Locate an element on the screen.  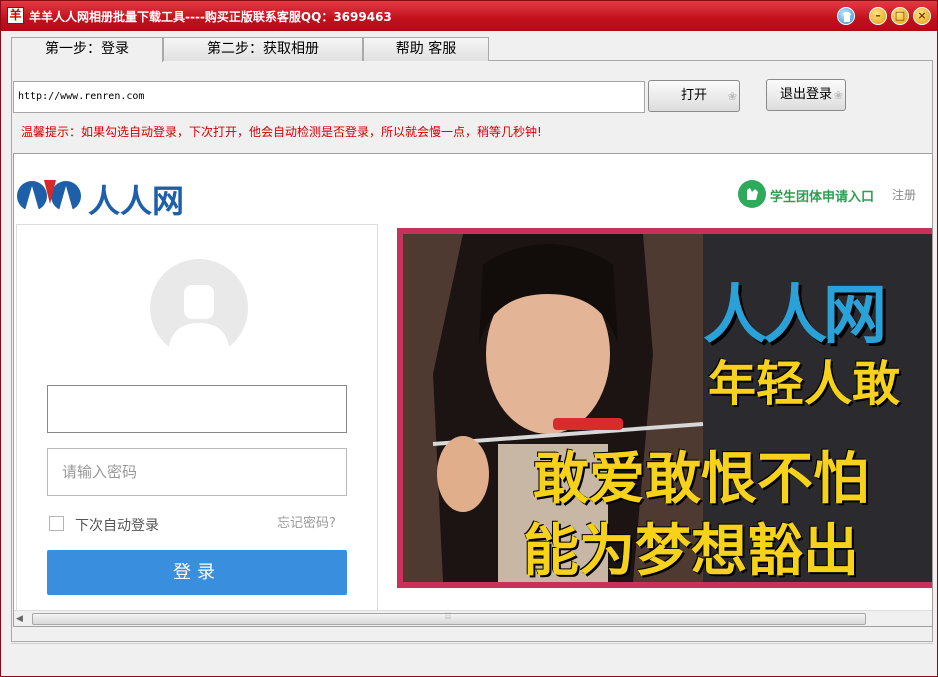
app-icon: 羊 is located at coordinates (15, 15).